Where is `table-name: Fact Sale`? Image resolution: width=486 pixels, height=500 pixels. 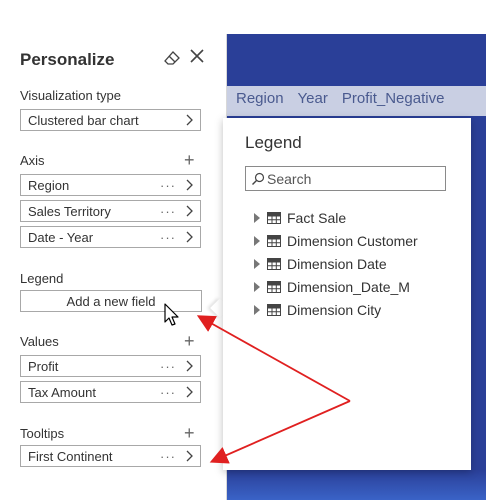
table-name: Fact Sale is located at coordinates (317, 217).